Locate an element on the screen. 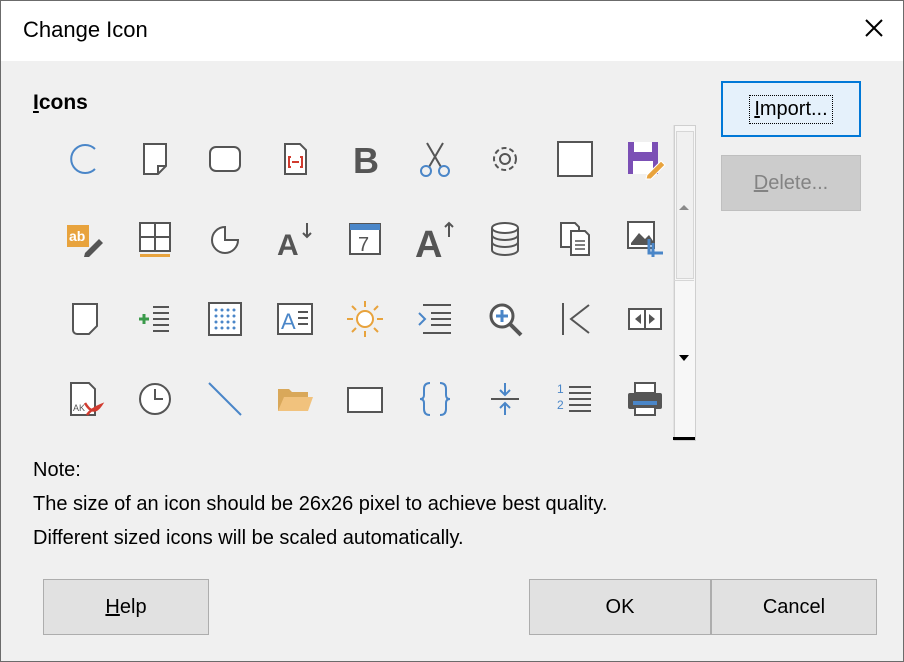  settings-gear-icon is located at coordinates (505, 159).